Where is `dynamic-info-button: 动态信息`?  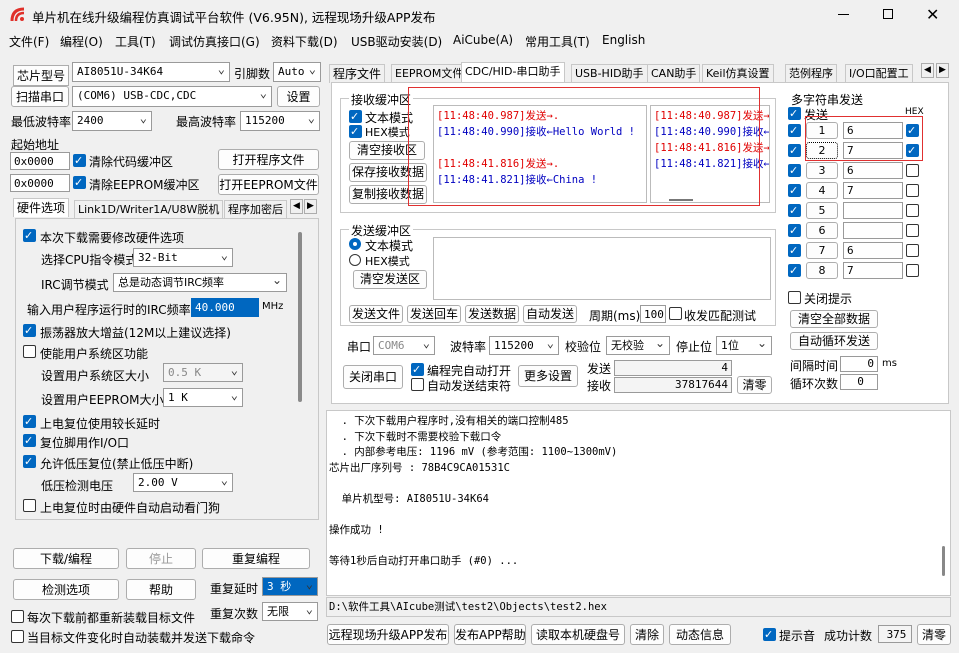 dynamic-info-button: 动态信息 is located at coordinates (700, 634).